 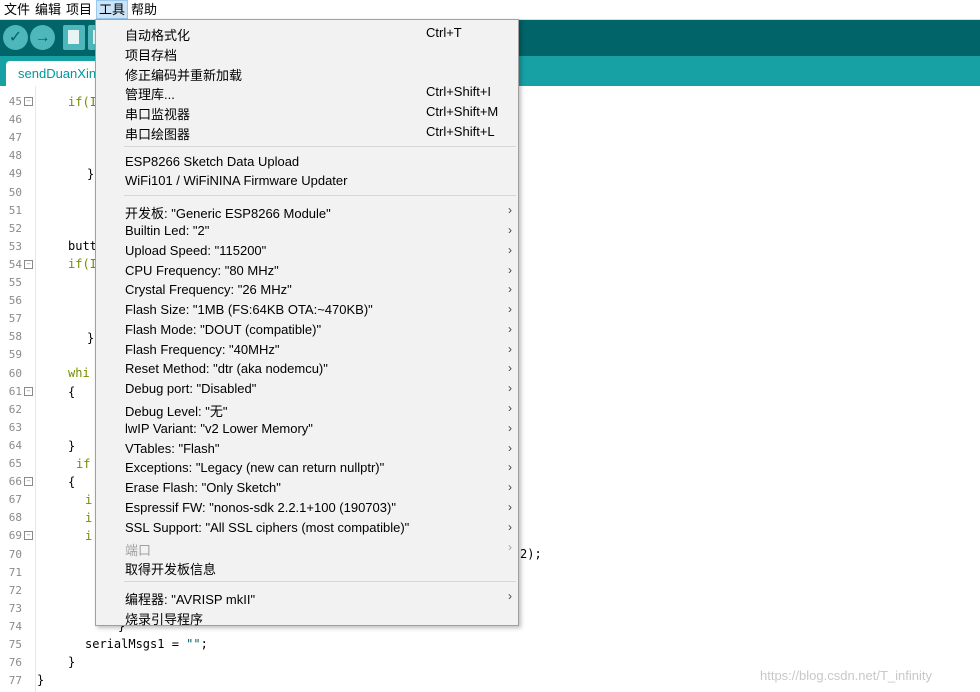 What do you see at coordinates (15, 608) in the screenshot?
I see `line-number: 73` at bounding box center [15, 608].